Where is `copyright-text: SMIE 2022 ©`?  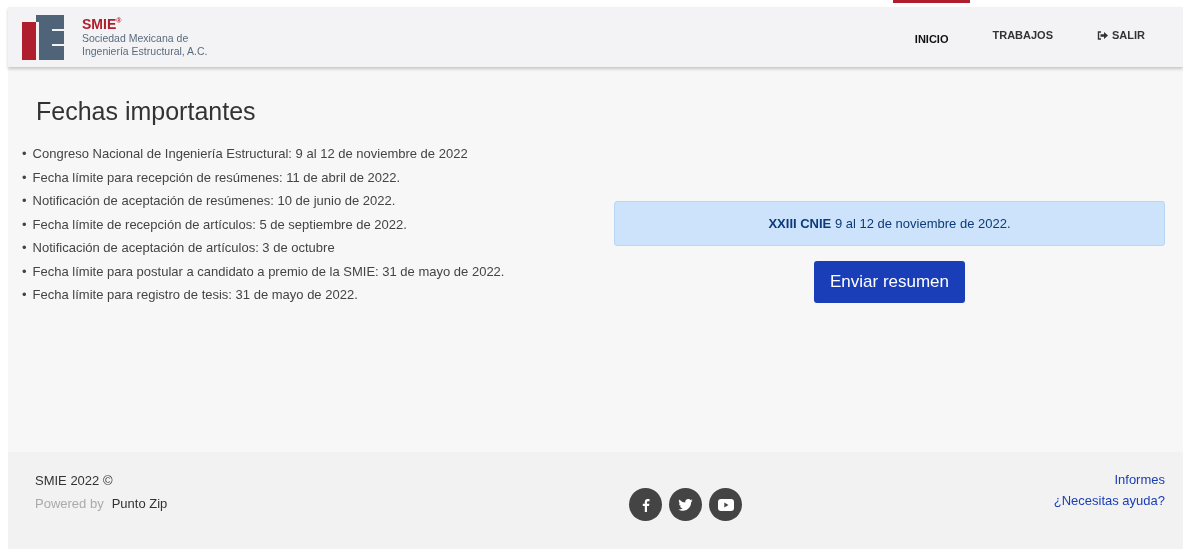 copyright-text: SMIE 2022 © is located at coordinates (74, 480).